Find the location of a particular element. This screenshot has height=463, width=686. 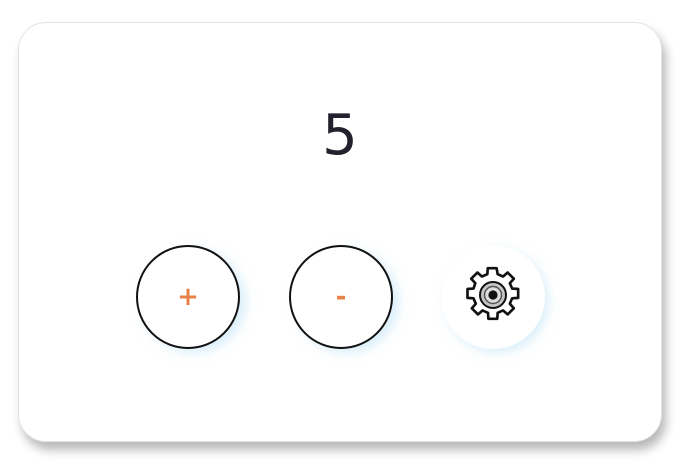

gear-icon is located at coordinates (493, 297).